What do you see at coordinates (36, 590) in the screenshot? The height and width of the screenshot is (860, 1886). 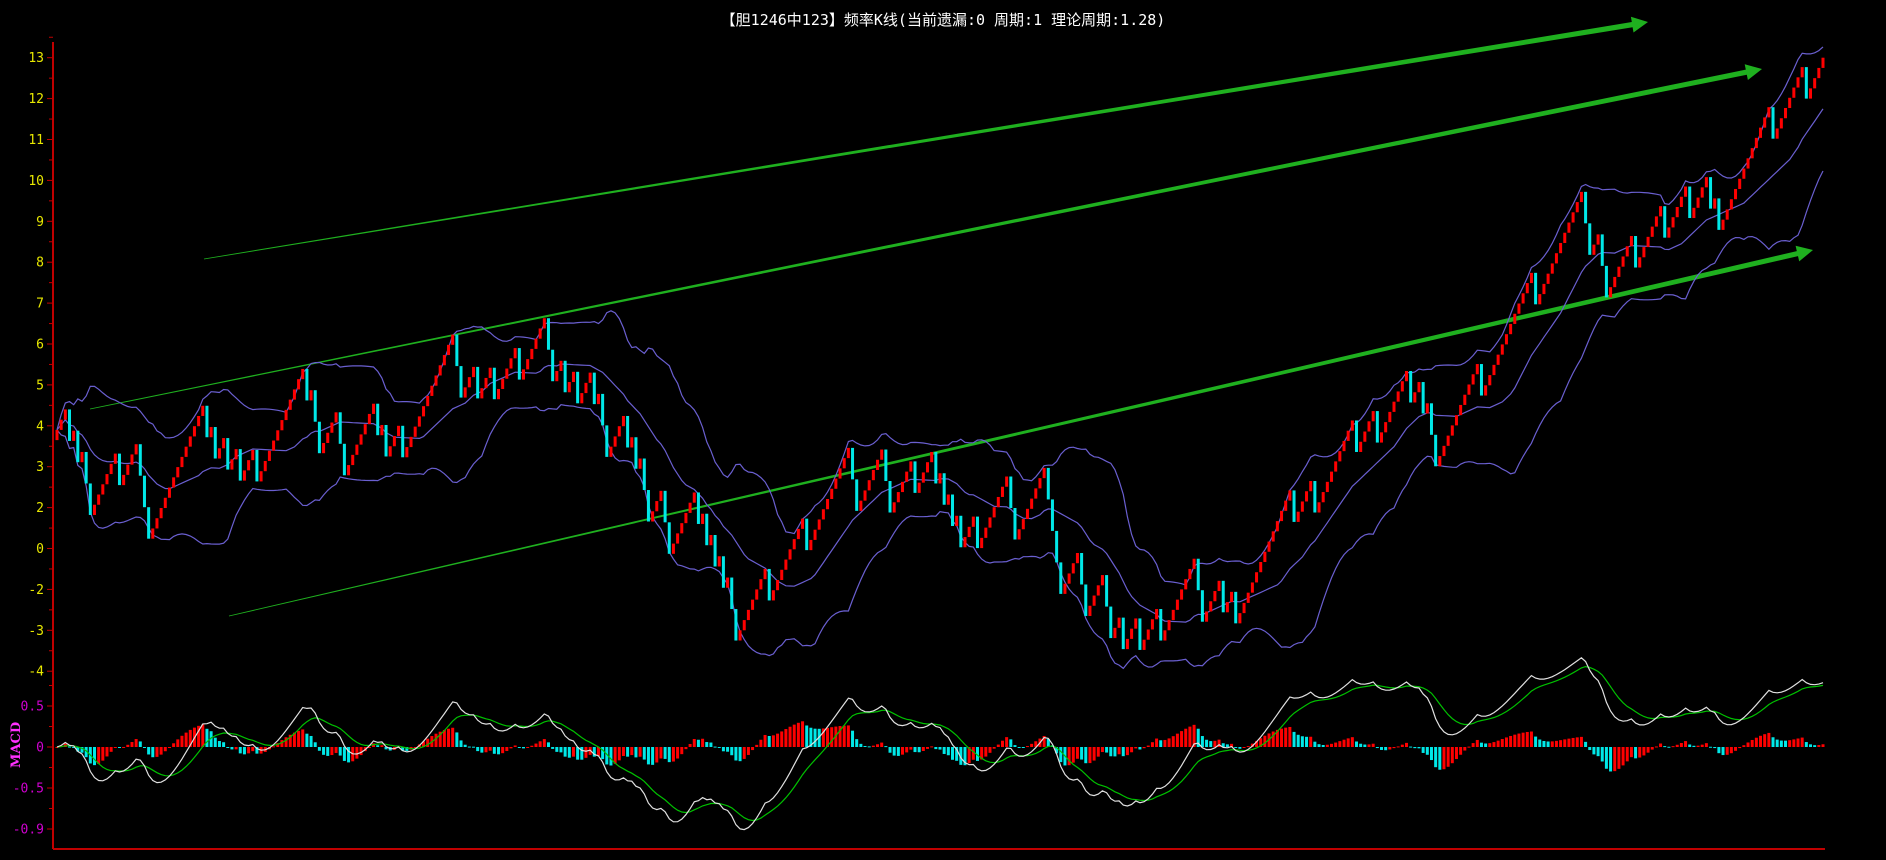 I see `y-tick-label: -2` at bounding box center [36, 590].